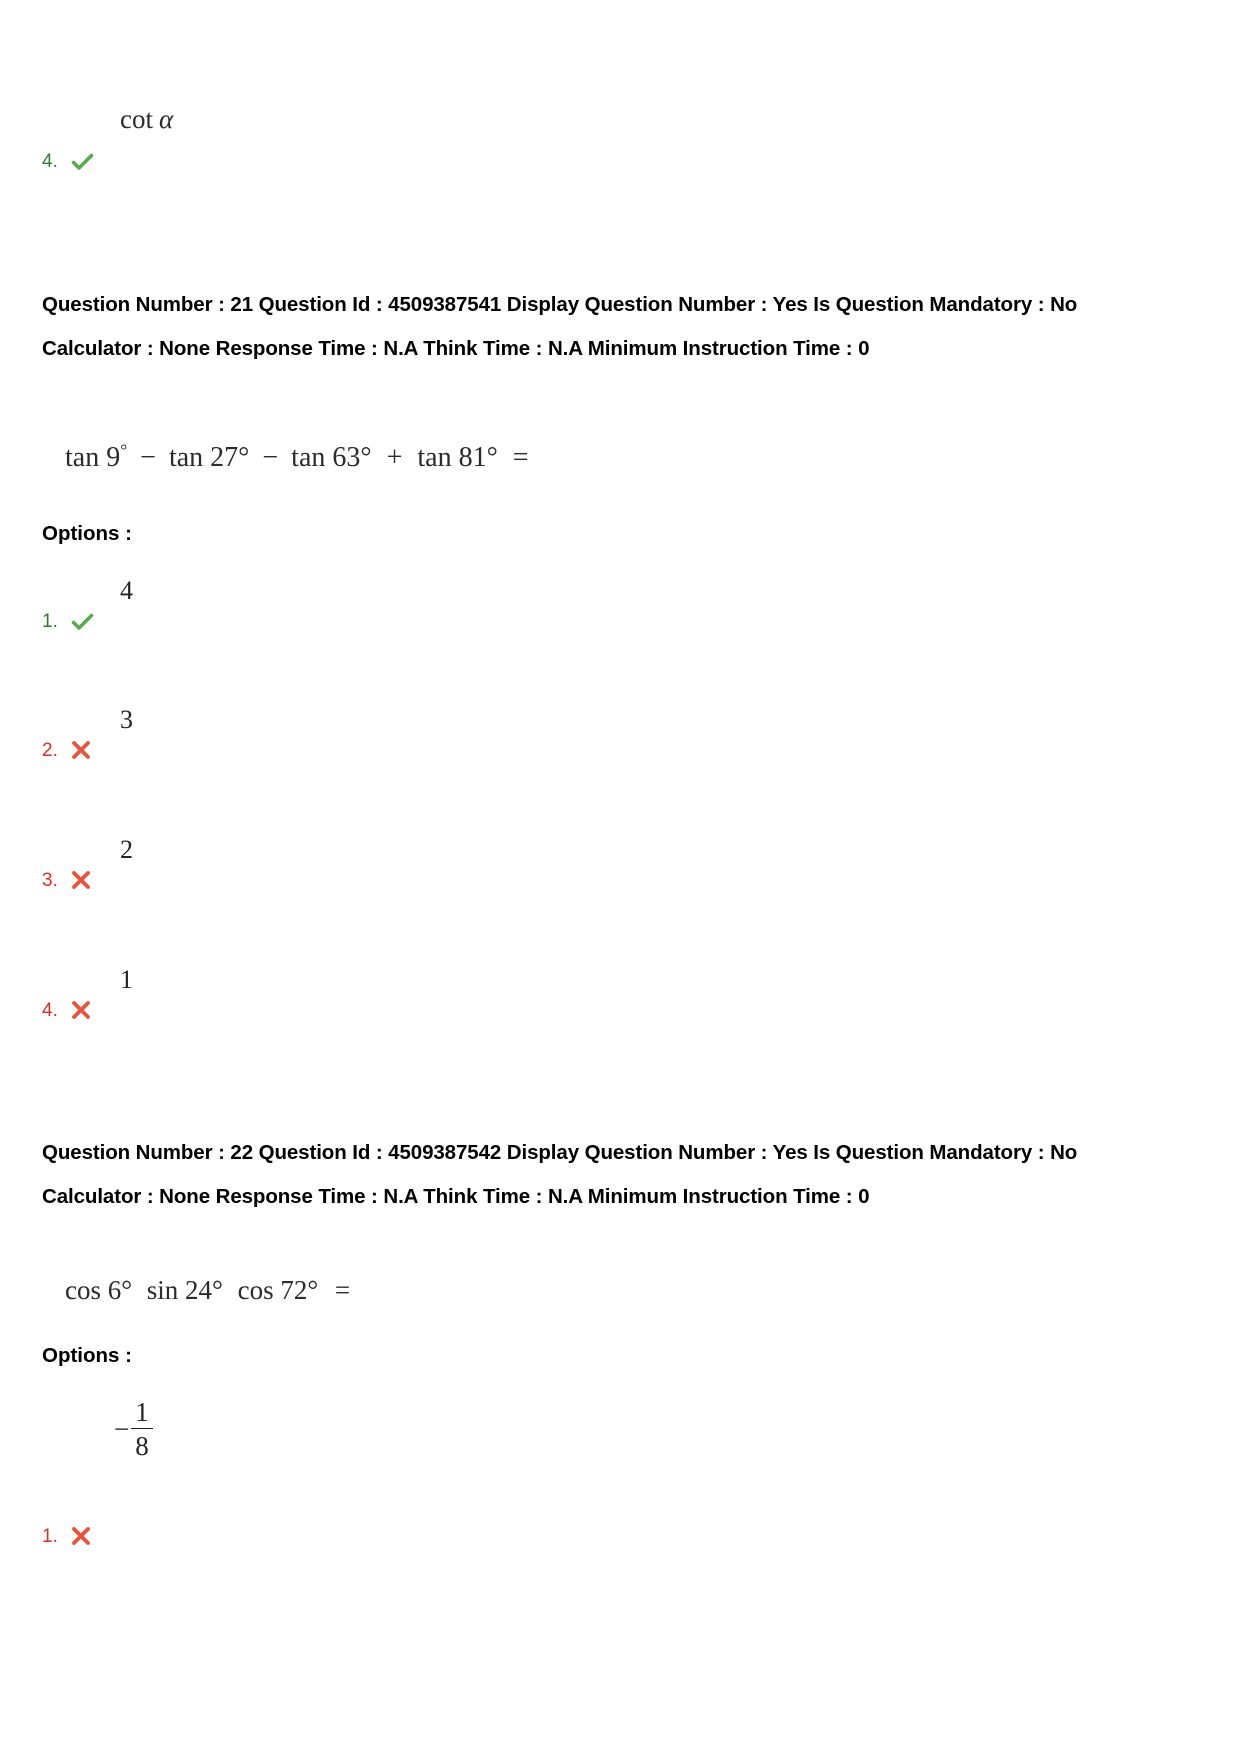 The height and width of the screenshot is (1755, 1240). Describe the element at coordinates (87, 533) in the screenshot. I see `options-label-21: Options :` at that location.